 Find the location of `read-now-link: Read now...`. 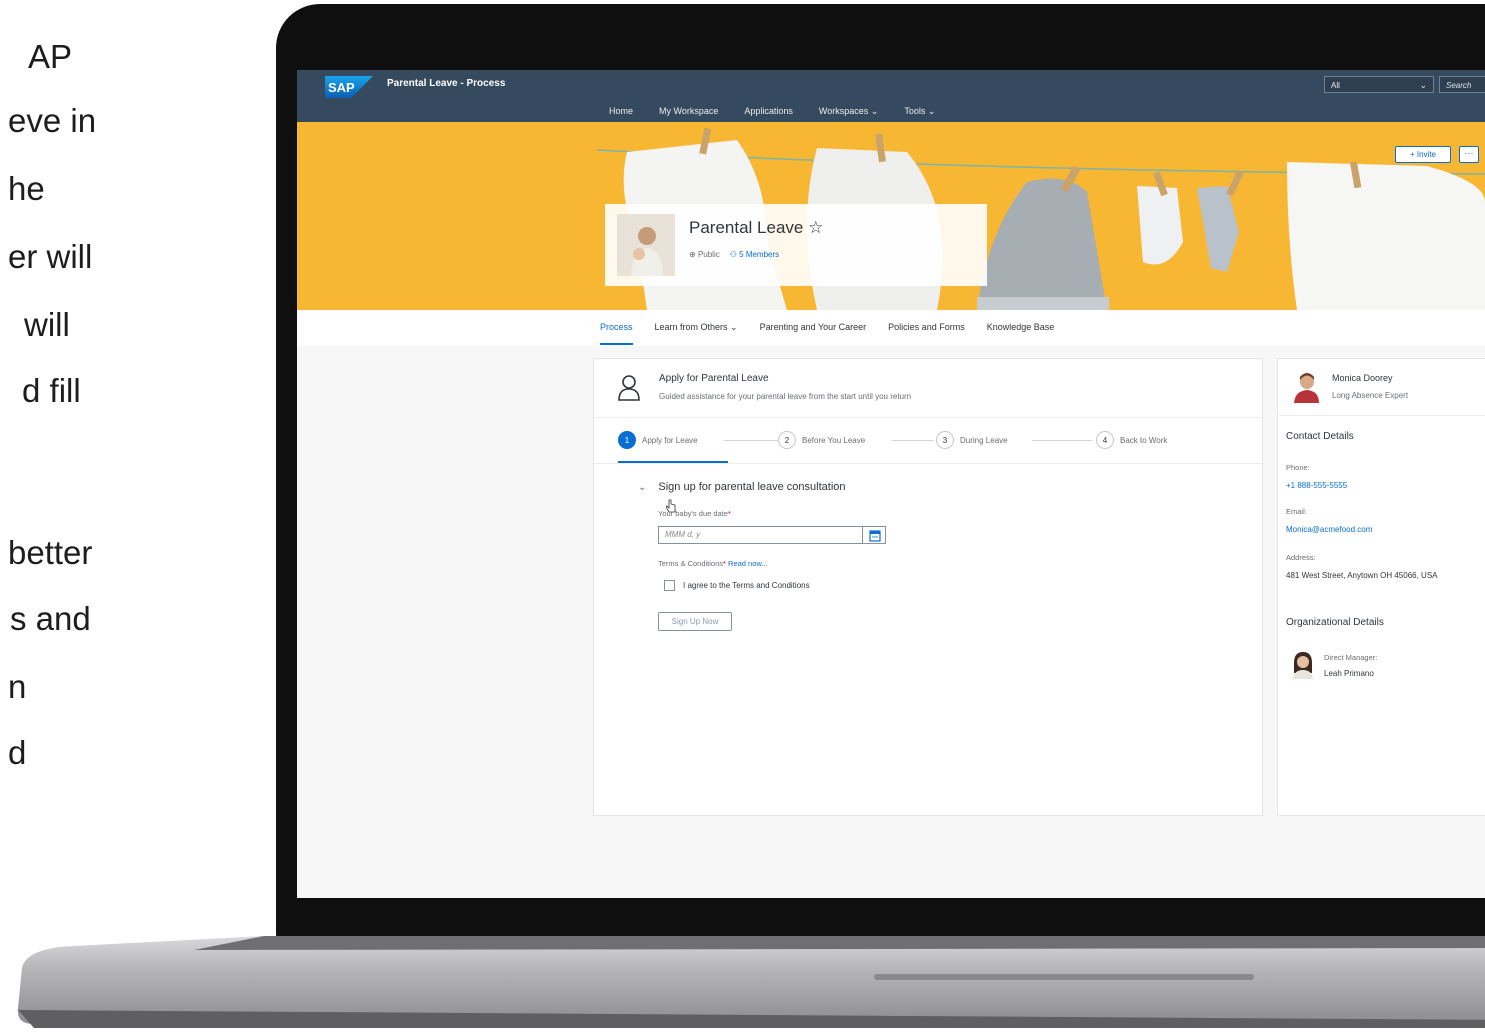

read-now-link: Read now... is located at coordinates (748, 563).